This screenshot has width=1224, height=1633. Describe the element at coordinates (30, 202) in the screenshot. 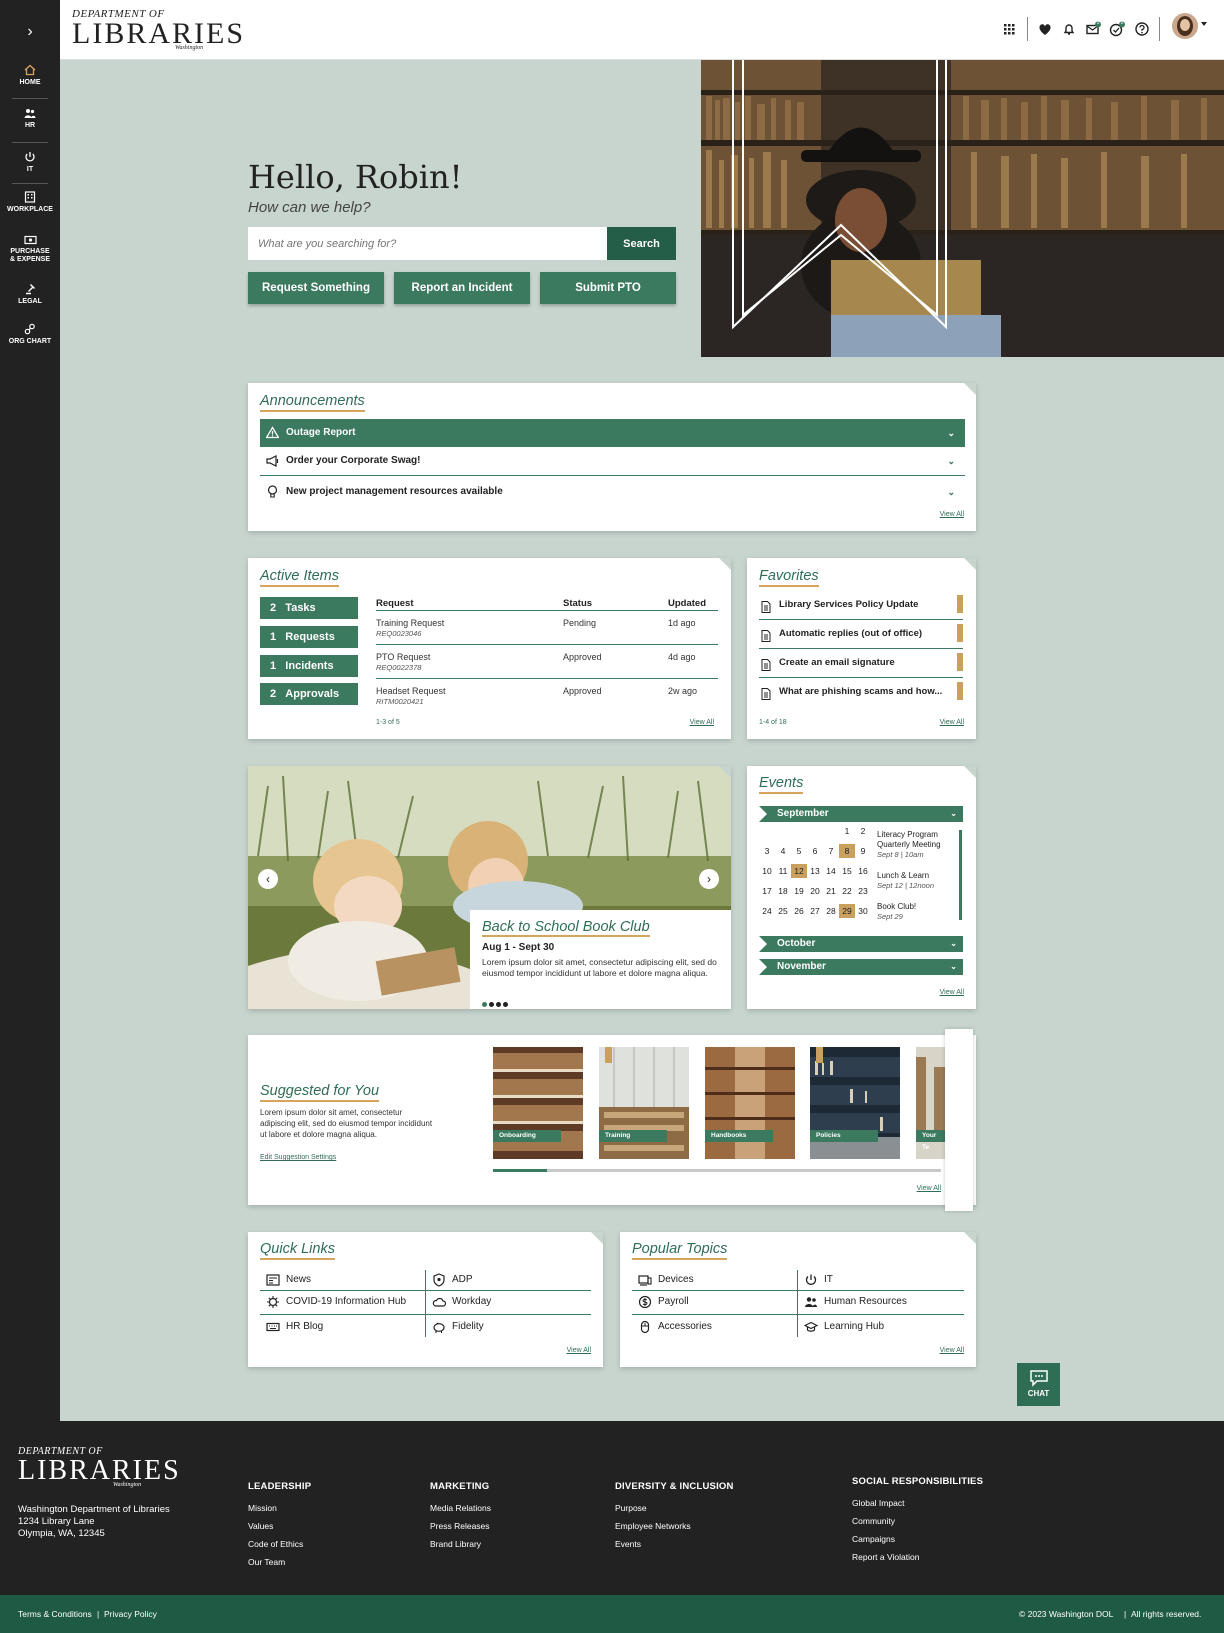

I see `nav-workplace: WORKPLACE` at that location.